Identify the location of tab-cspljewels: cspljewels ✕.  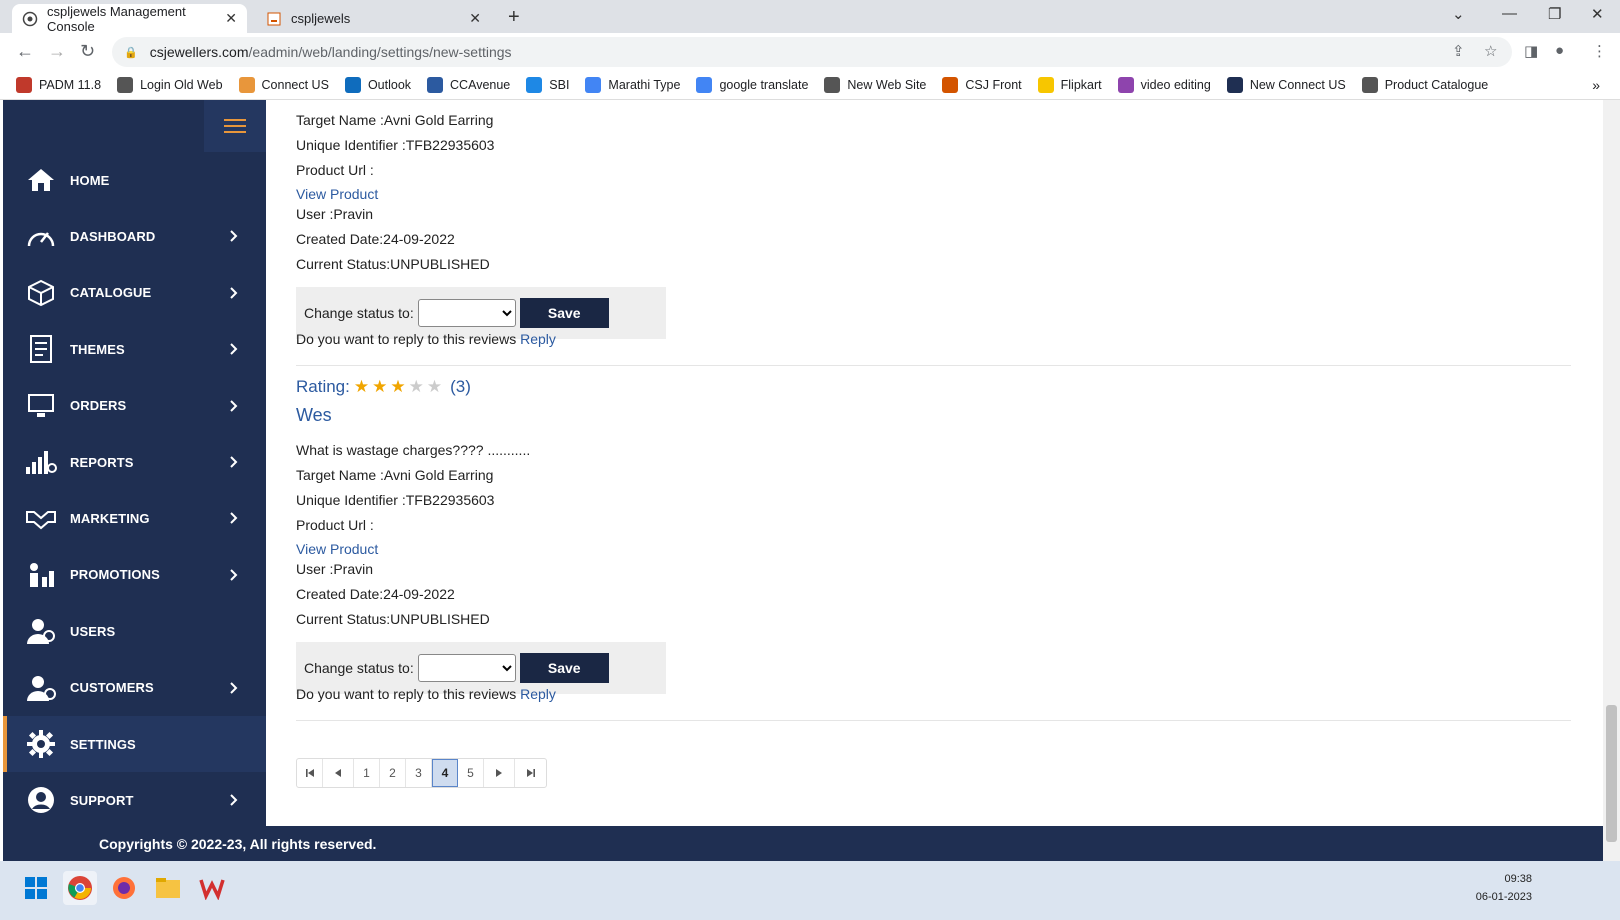
(373, 18).